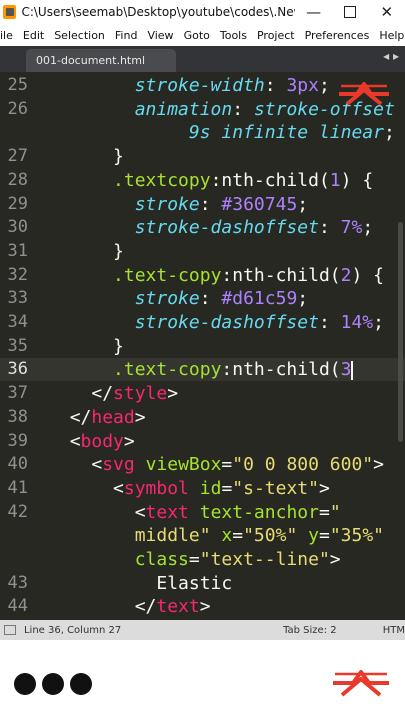 This screenshot has height=720, width=405. I want to click on line-number: 26, so click(17, 108).